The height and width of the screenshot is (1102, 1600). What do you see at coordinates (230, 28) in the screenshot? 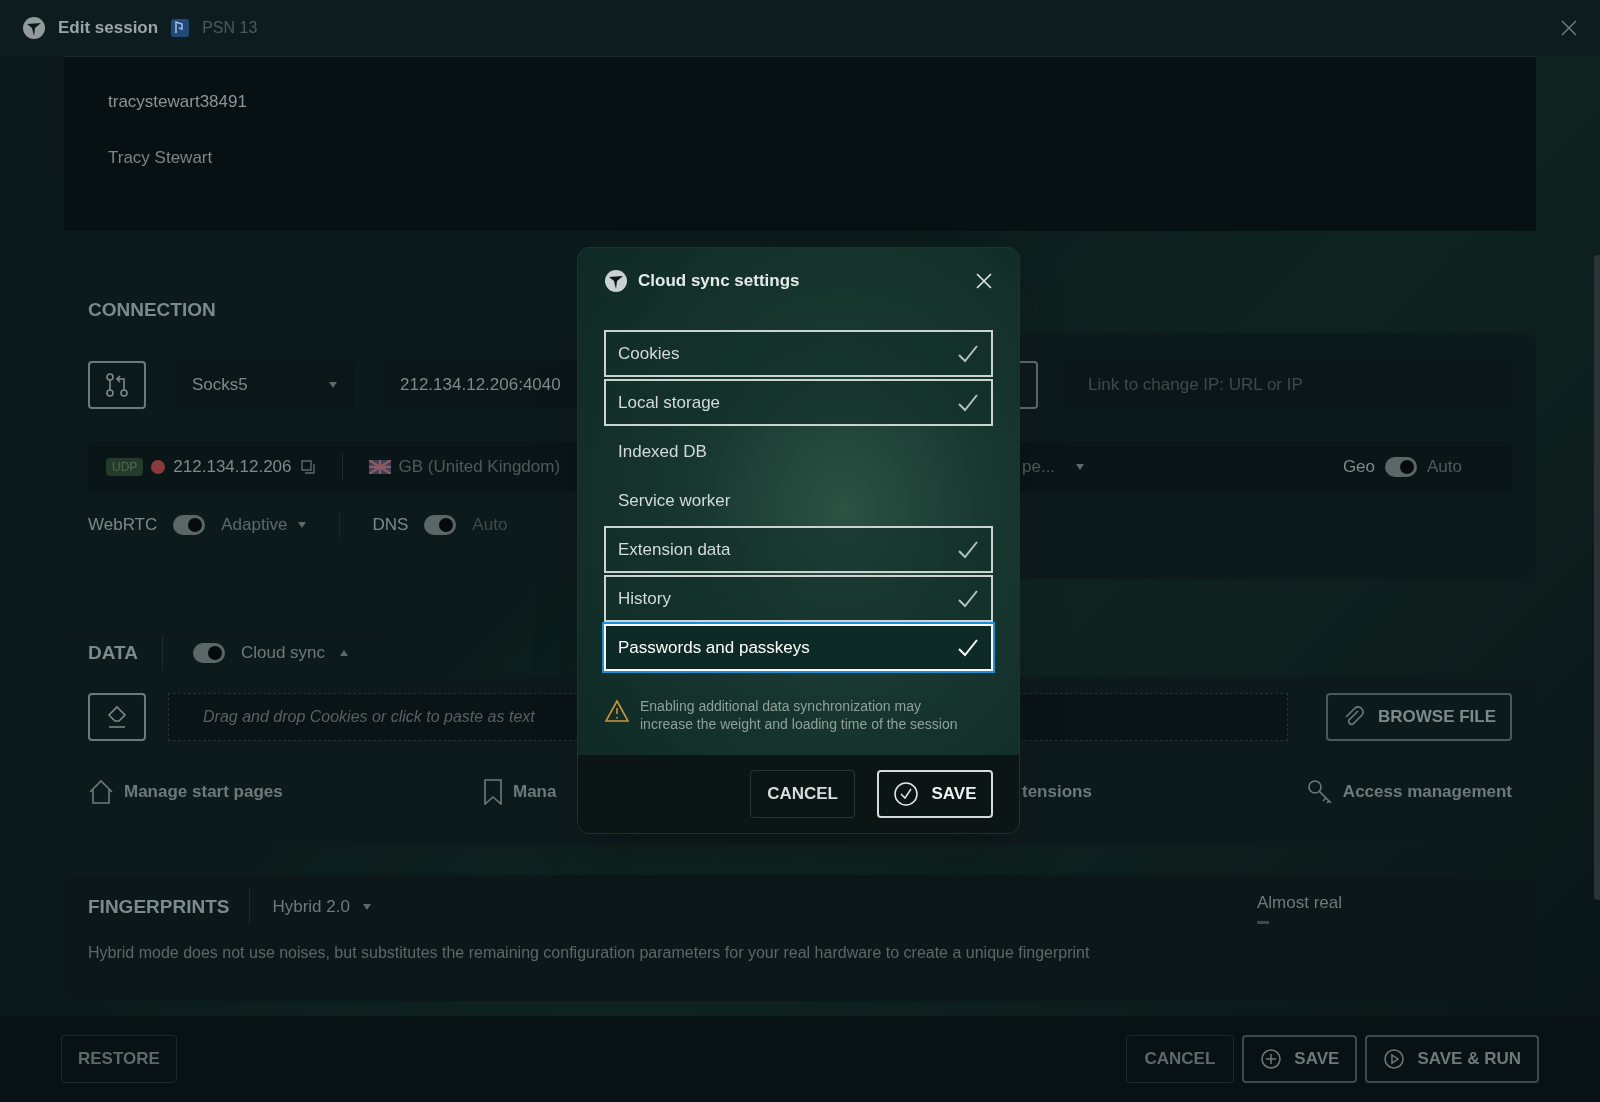
I see `profile-name: PSN 13` at bounding box center [230, 28].